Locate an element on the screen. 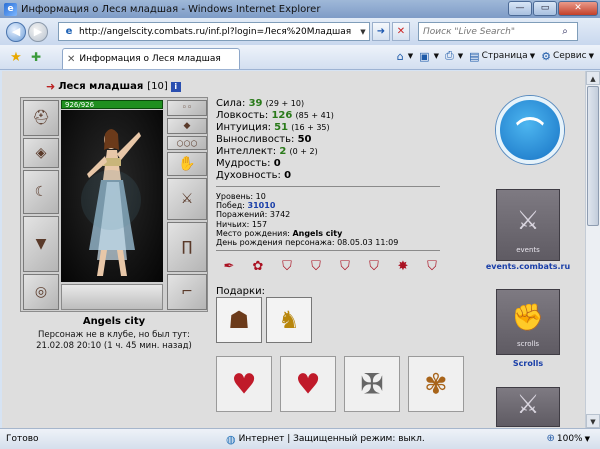 The image size is (600, 449). medal-icon: ✿ is located at coordinates (258, 267).